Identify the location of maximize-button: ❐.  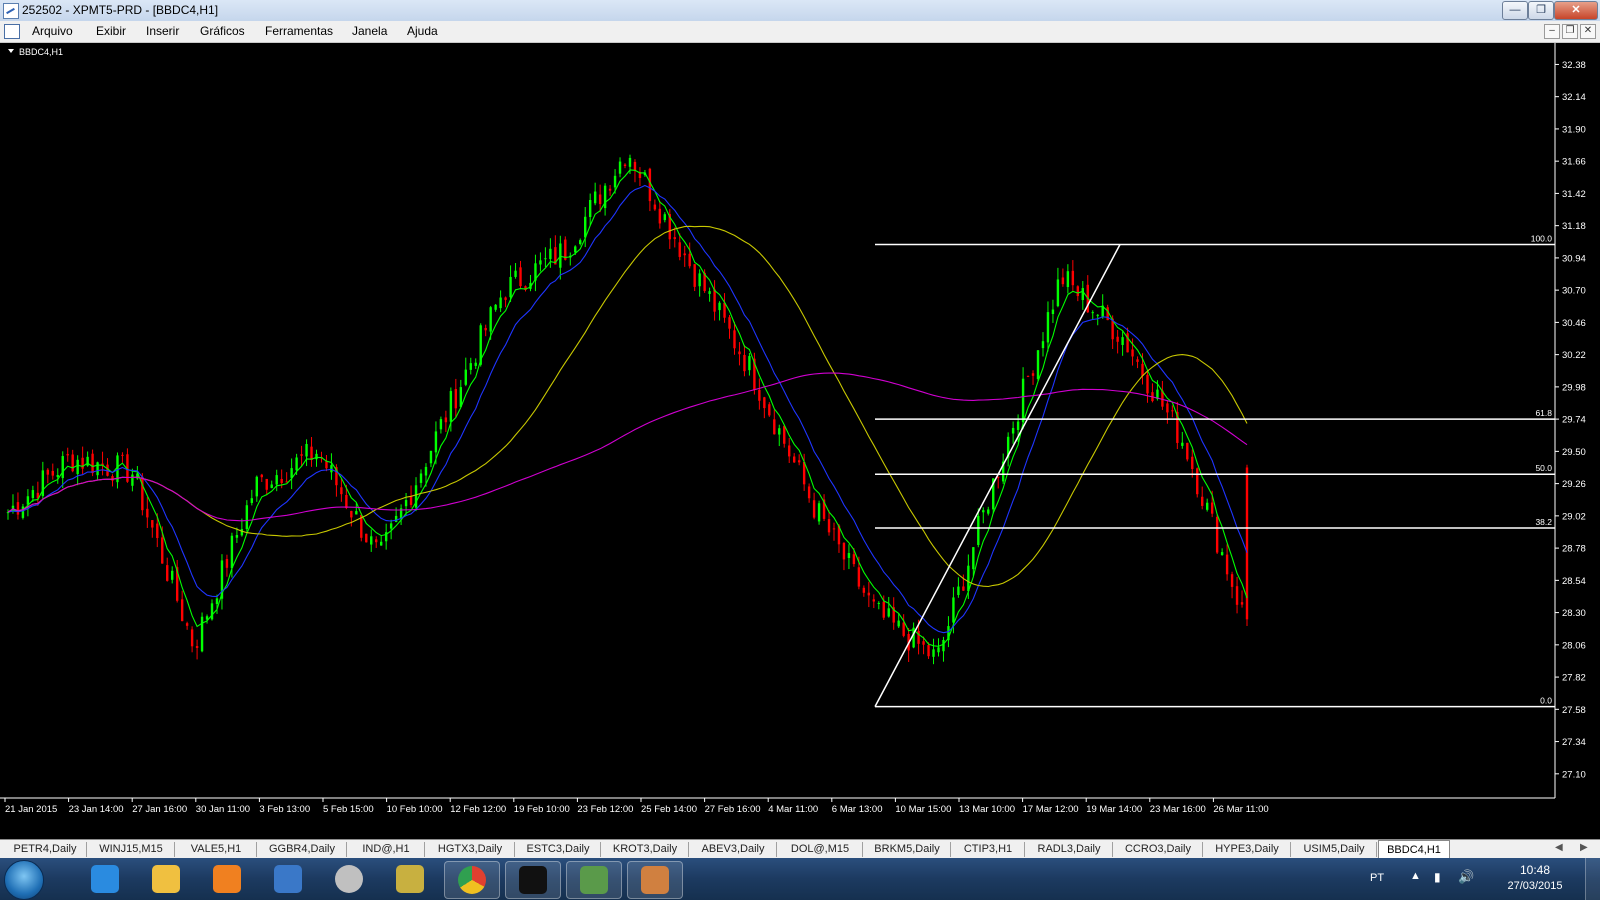
(1541, 10).